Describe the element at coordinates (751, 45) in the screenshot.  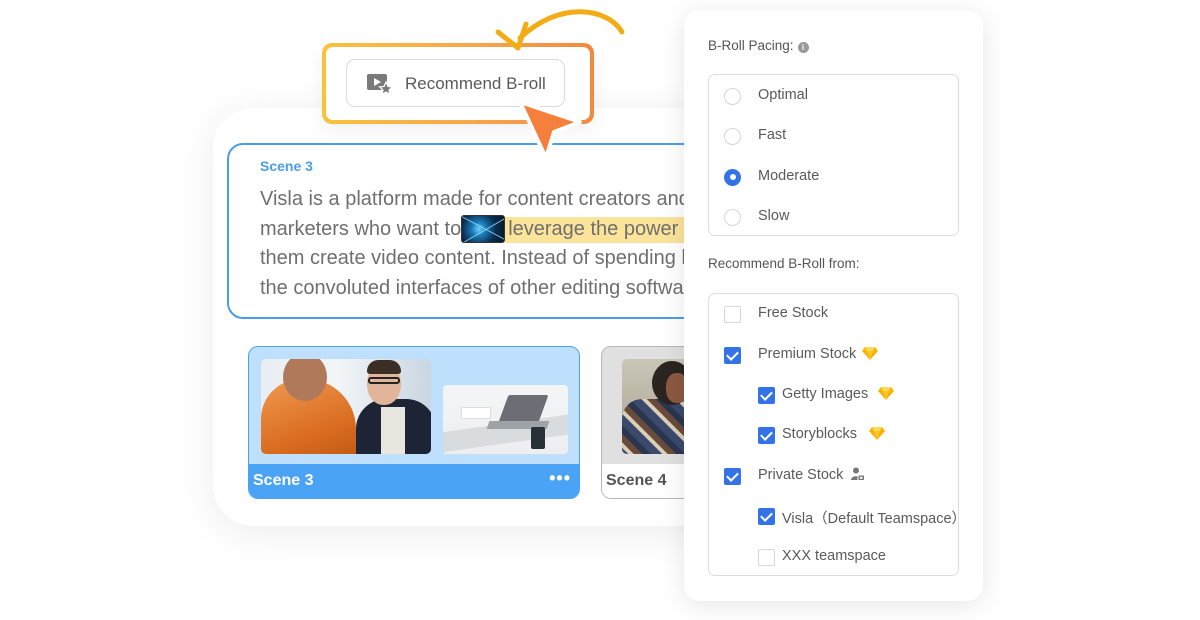
I see `pacing-title: B-Roll Pacing:` at that location.